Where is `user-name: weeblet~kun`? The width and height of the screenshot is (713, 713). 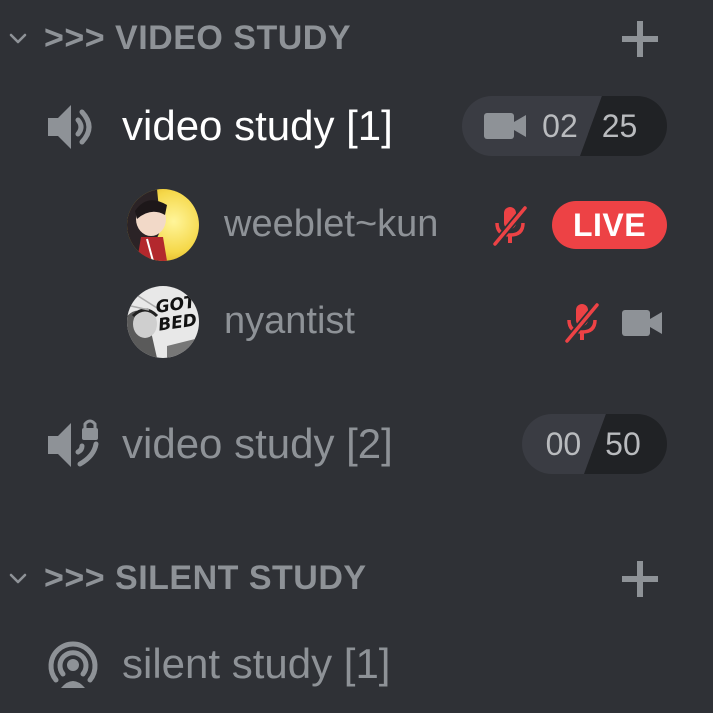 user-name: weeblet~kun is located at coordinates (331, 224).